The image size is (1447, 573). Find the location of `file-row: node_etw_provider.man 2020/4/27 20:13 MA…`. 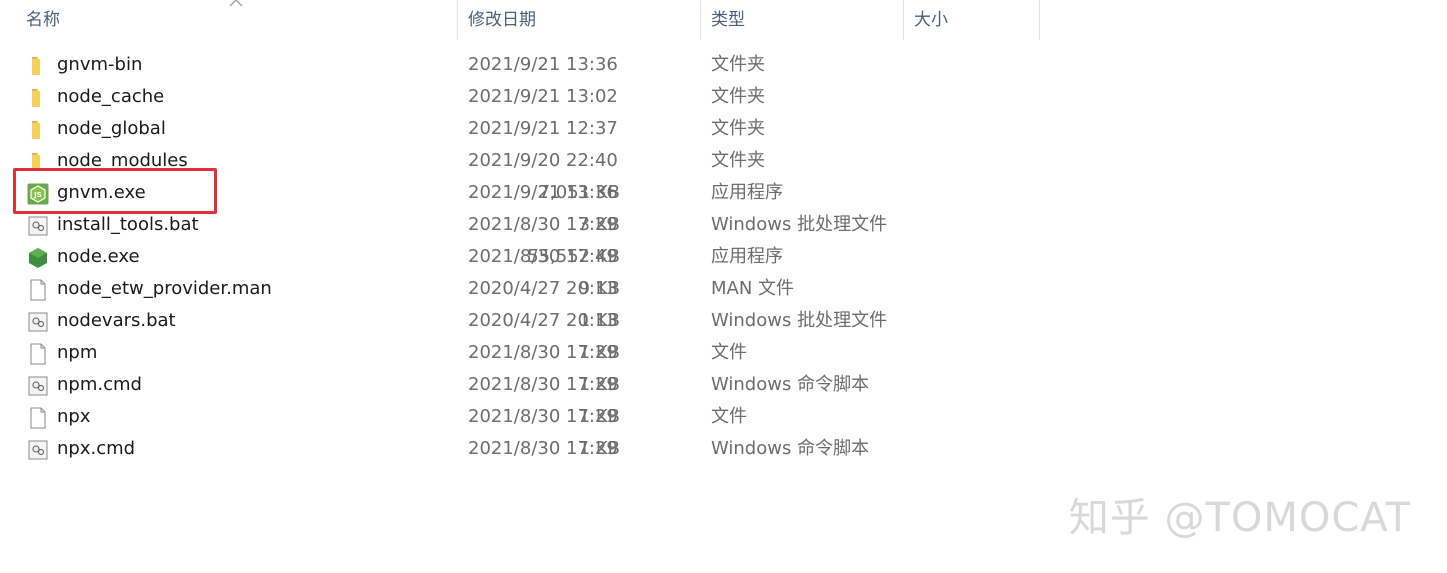

file-row: node_etw_provider.man 2020/4/27 20:13 MA… is located at coordinates (520, 289).